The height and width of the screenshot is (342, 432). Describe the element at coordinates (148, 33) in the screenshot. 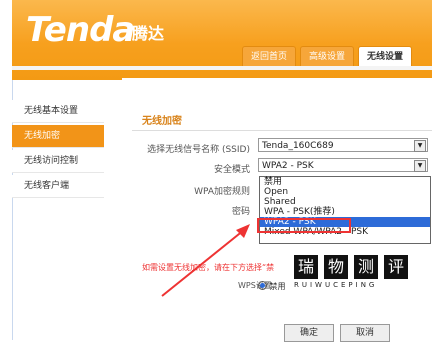

I see `brand-logo-cn: 腾达` at that location.